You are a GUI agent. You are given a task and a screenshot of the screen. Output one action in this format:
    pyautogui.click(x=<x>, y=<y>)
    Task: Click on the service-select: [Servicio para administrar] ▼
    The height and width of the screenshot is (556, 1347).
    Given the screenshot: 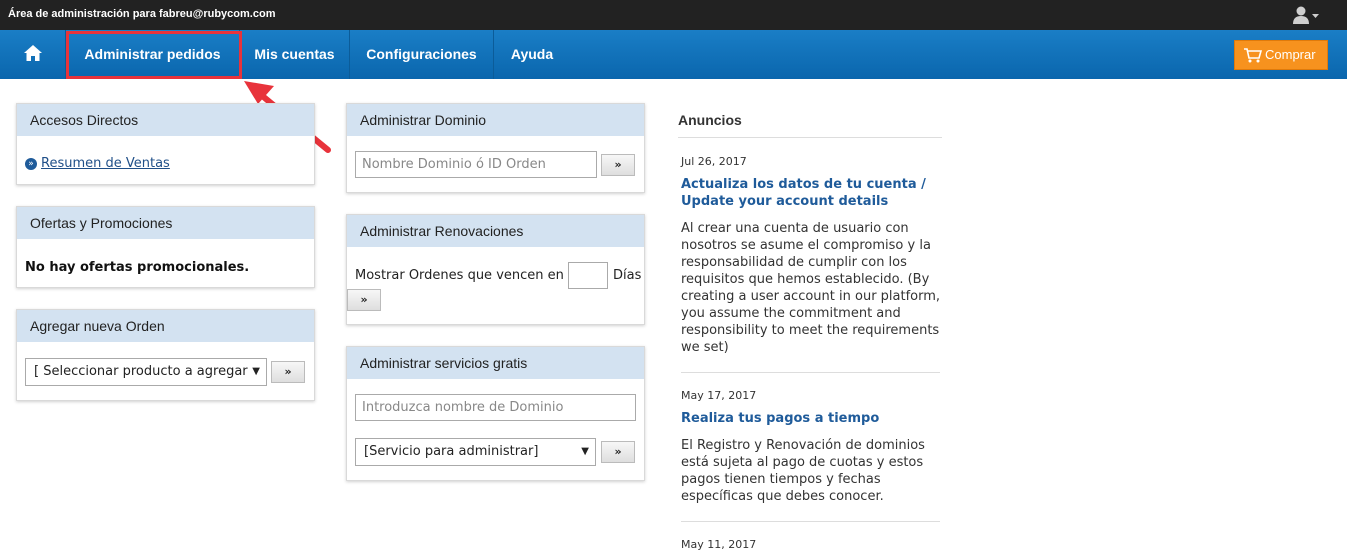 What is the action you would take?
    pyautogui.click(x=475, y=452)
    